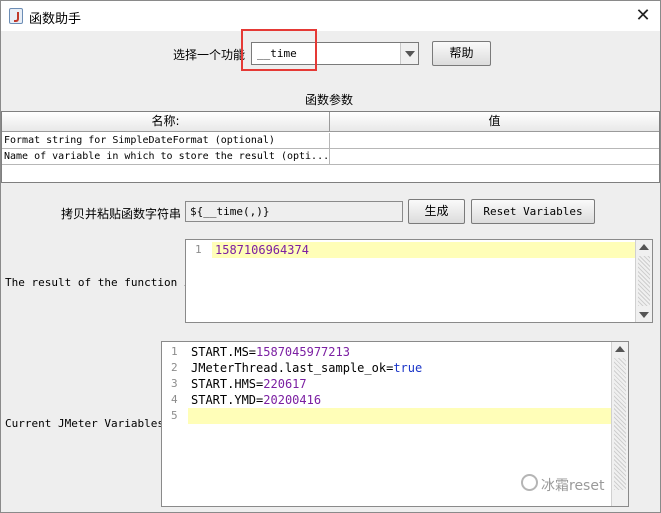  I want to click on variable-value: 220617, so click(285, 384).